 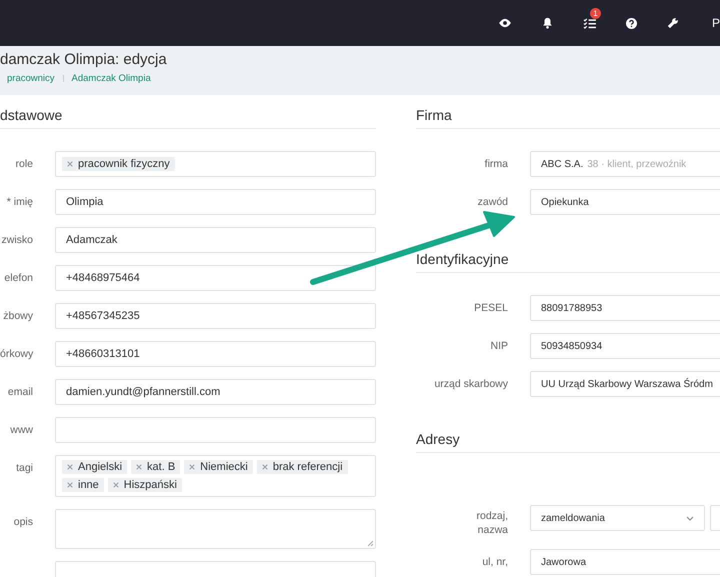 I want to click on input-field: Adamczak, so click(x=215, y=240).